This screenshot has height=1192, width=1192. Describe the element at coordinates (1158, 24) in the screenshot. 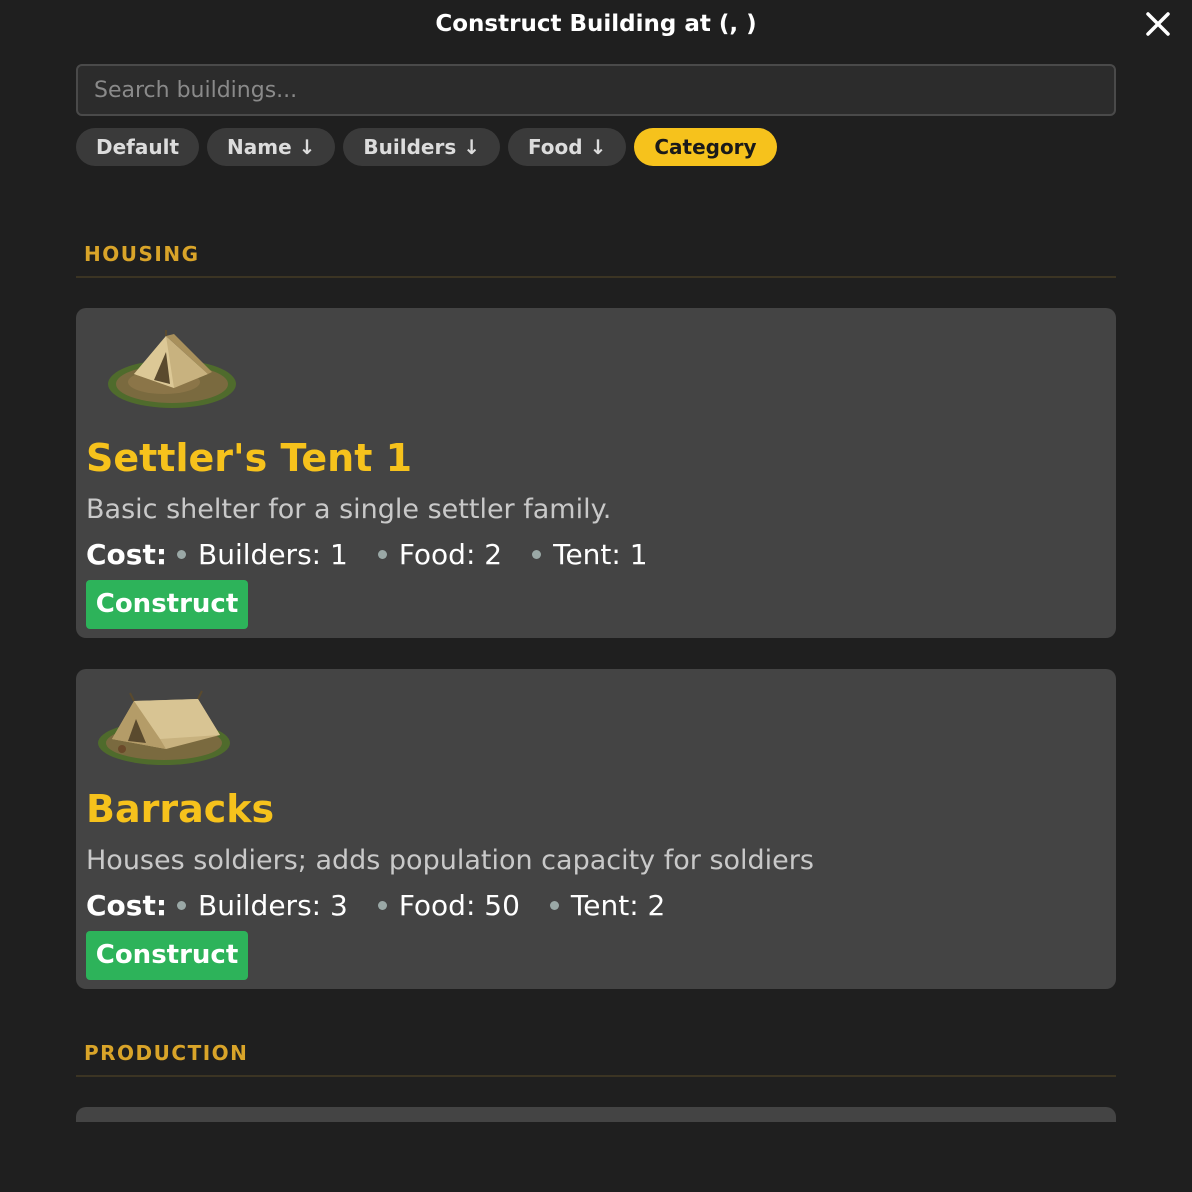

I see `close-icon` at that location.